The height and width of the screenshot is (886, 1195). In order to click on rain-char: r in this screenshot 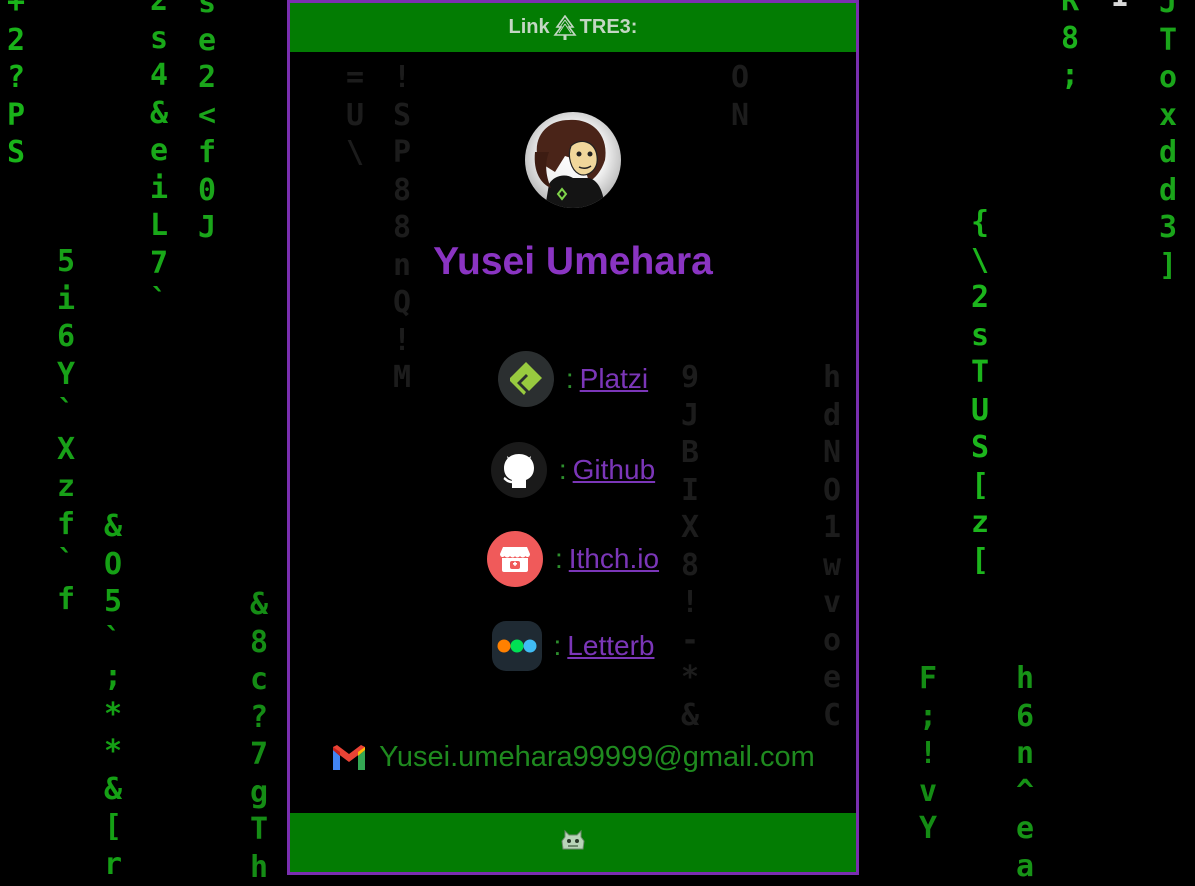, I will do `click(113, 865)`.